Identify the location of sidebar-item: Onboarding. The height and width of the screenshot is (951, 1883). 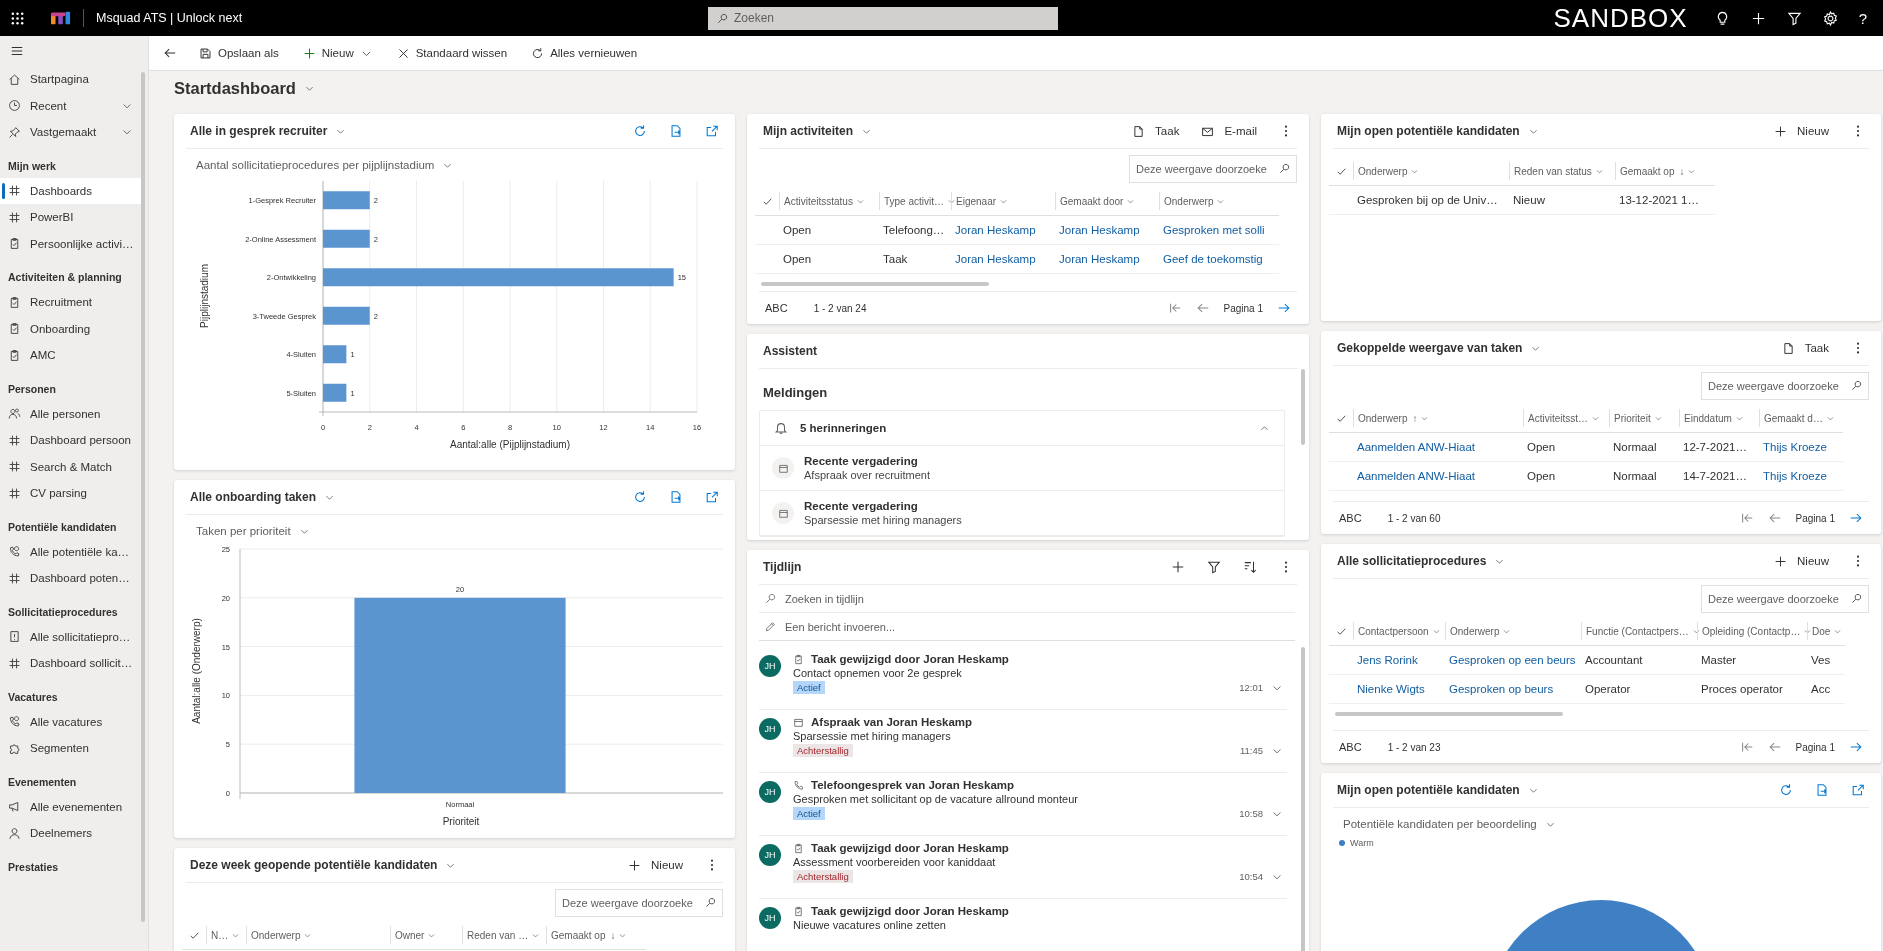
(70, 328).